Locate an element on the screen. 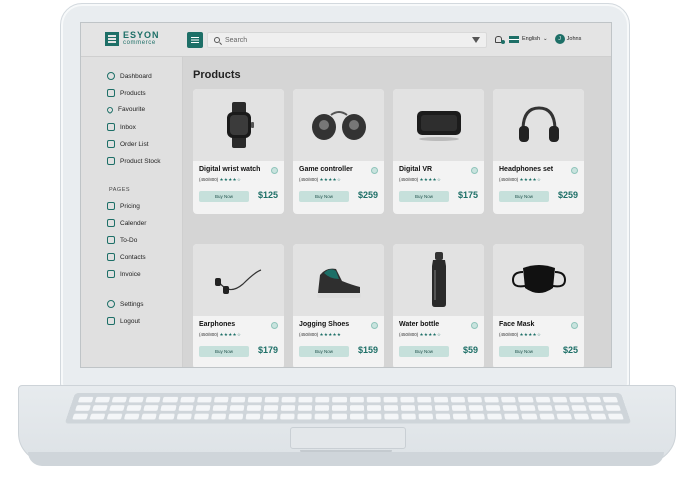 The image size is (690, 485). product-name: Digital VR is located at coordinates (416, 169).